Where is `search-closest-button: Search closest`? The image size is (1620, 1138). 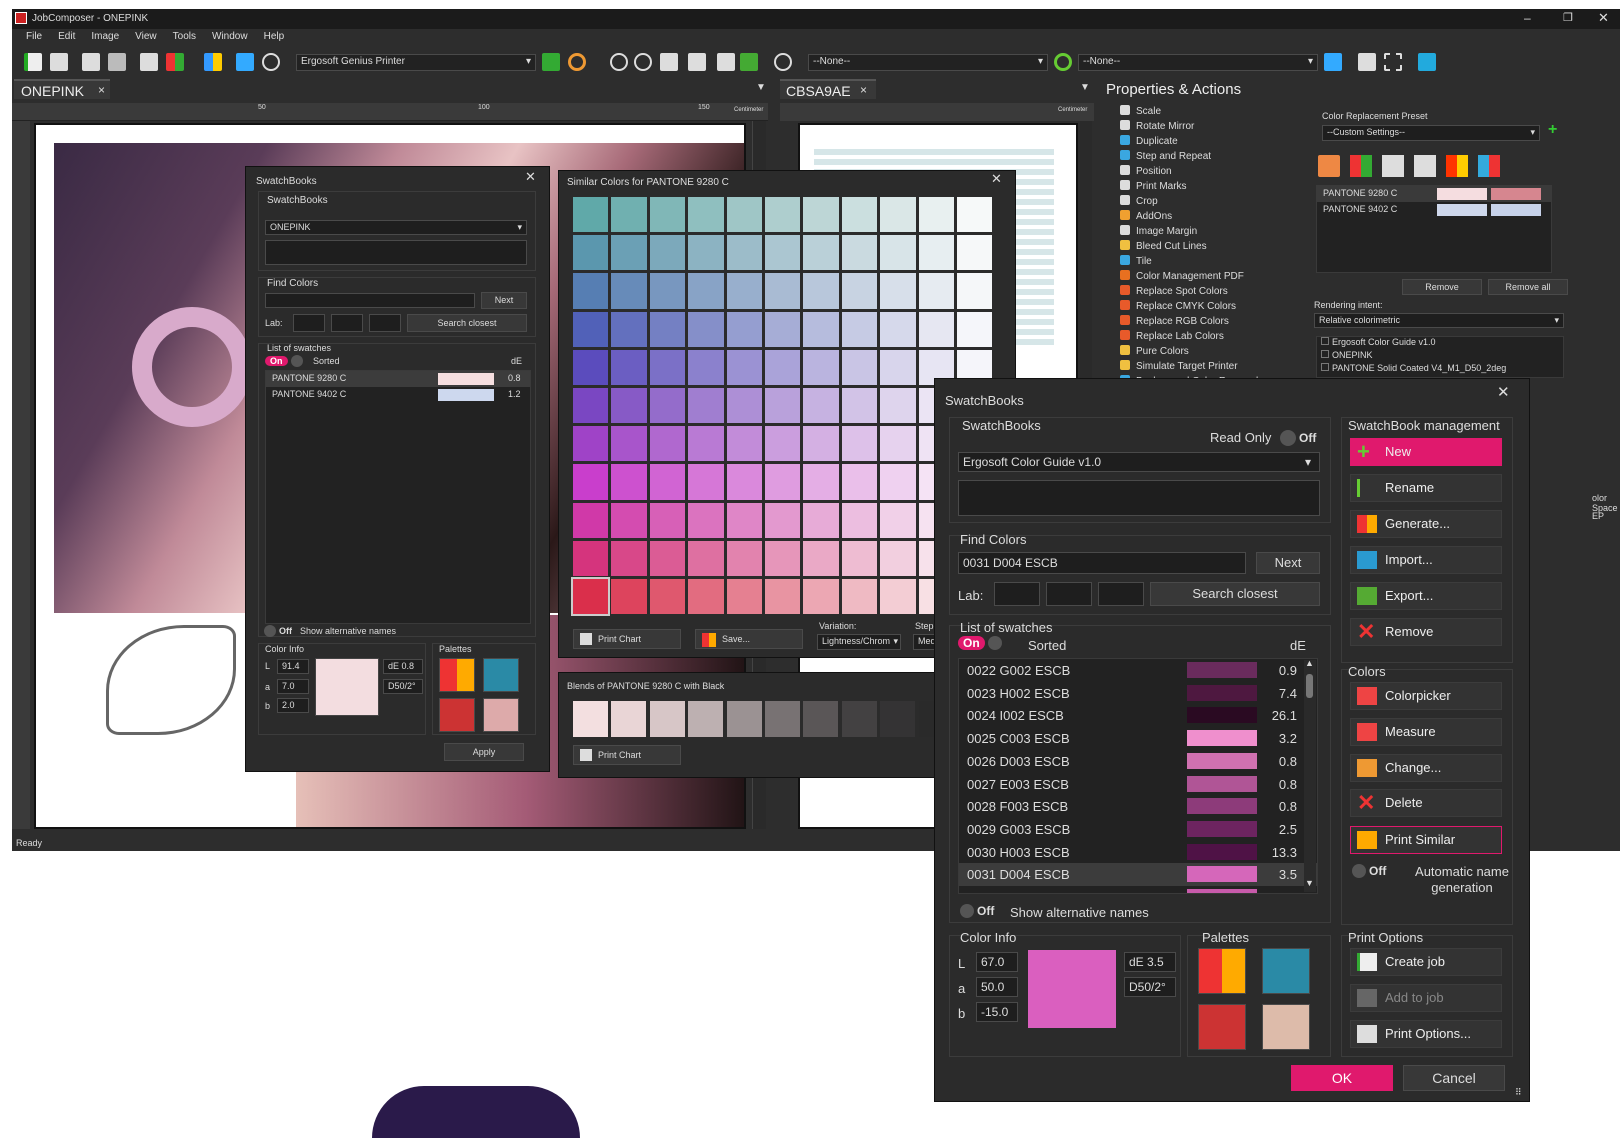 search-closest-button: Search closest is located at coordinates (467, 323).